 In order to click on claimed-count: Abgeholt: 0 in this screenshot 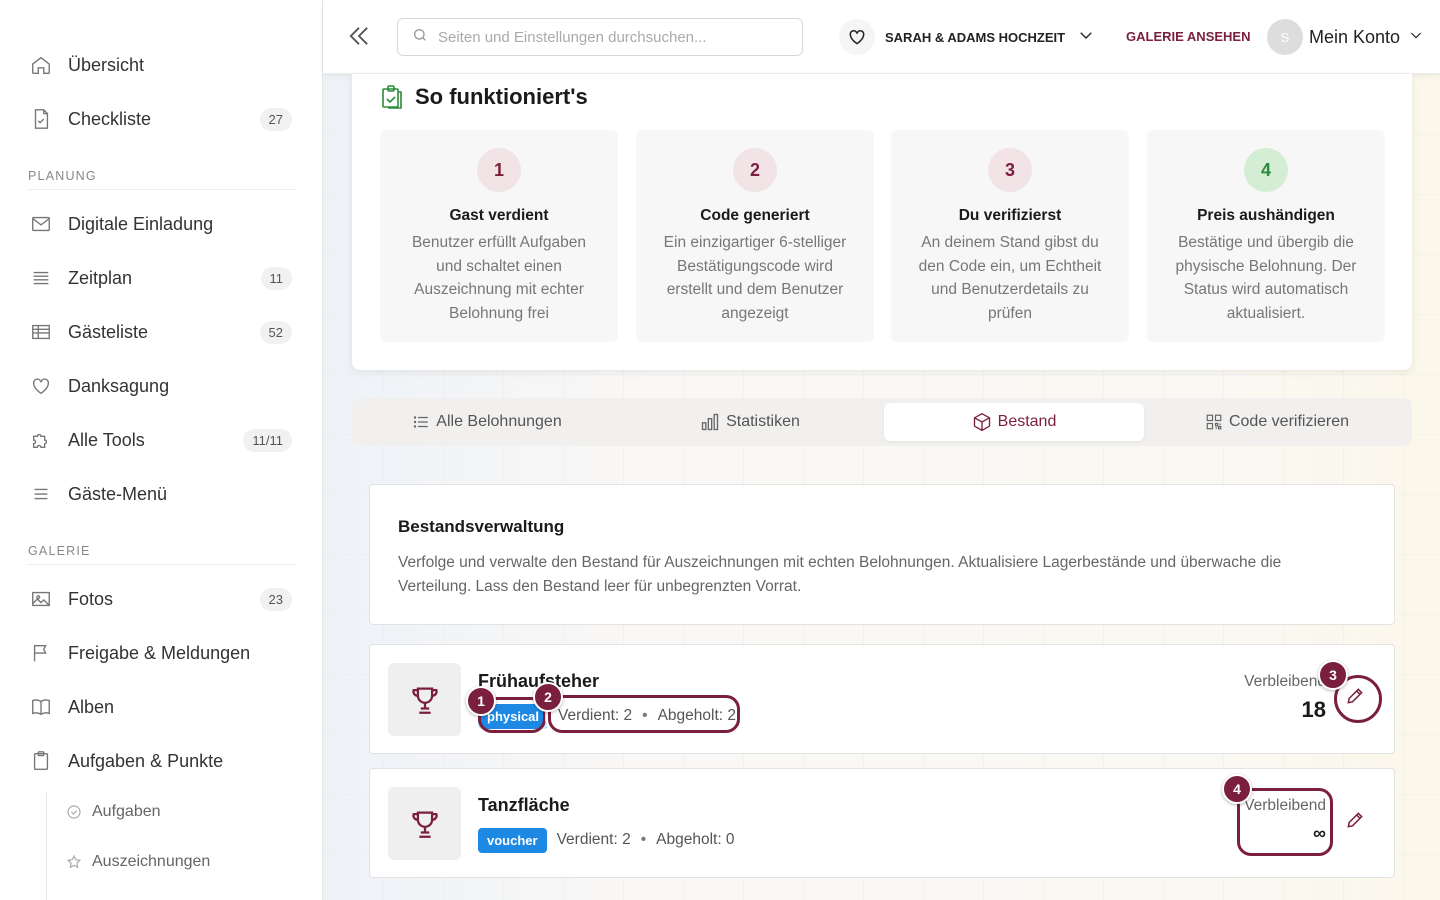, I will do `click(695, 839)`.